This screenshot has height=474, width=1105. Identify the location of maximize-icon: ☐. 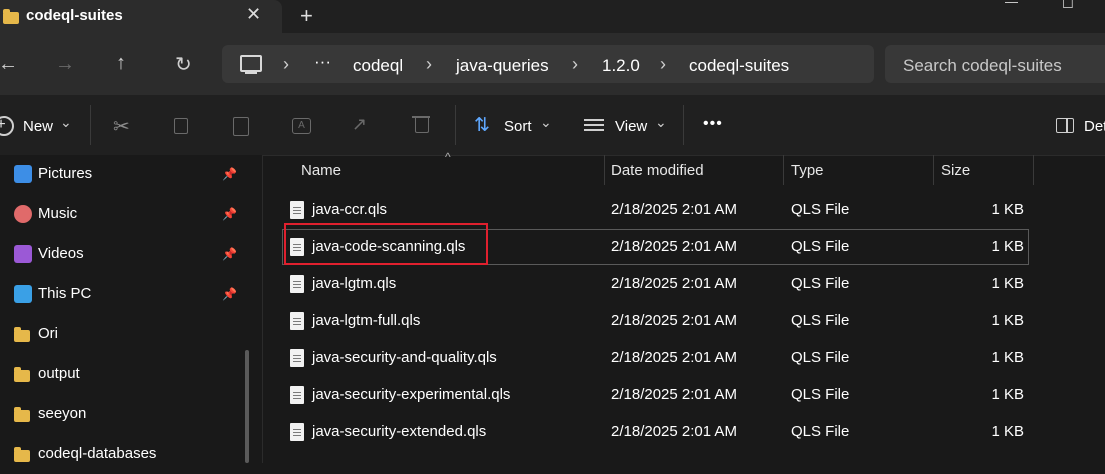
(1068, 6).